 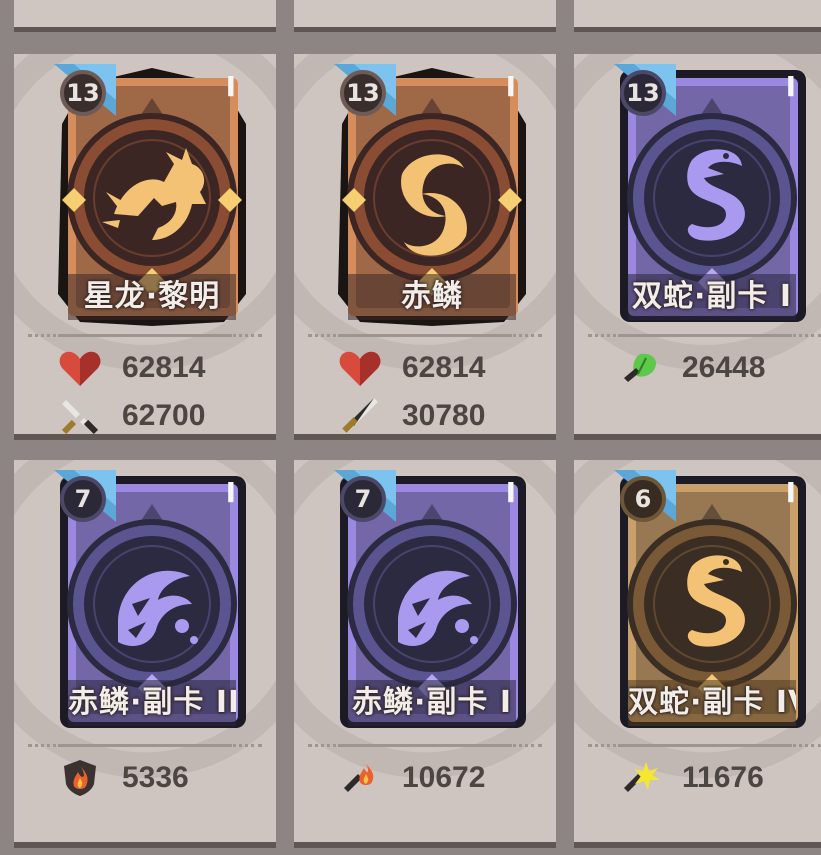 What do you see at coordinates (444, 415) in the screenshot?
I see `stat-value: 30780` at bounding box center [444, 415].